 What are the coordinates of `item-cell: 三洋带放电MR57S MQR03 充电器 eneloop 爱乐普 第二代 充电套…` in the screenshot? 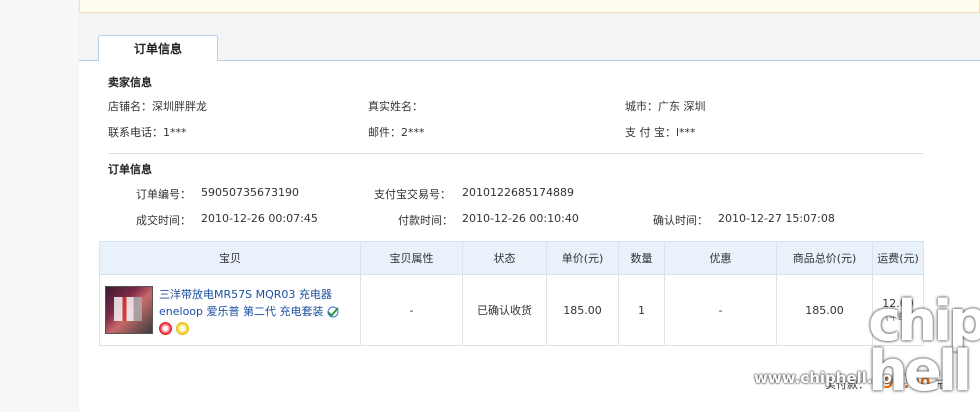 It's located at (230, 310).